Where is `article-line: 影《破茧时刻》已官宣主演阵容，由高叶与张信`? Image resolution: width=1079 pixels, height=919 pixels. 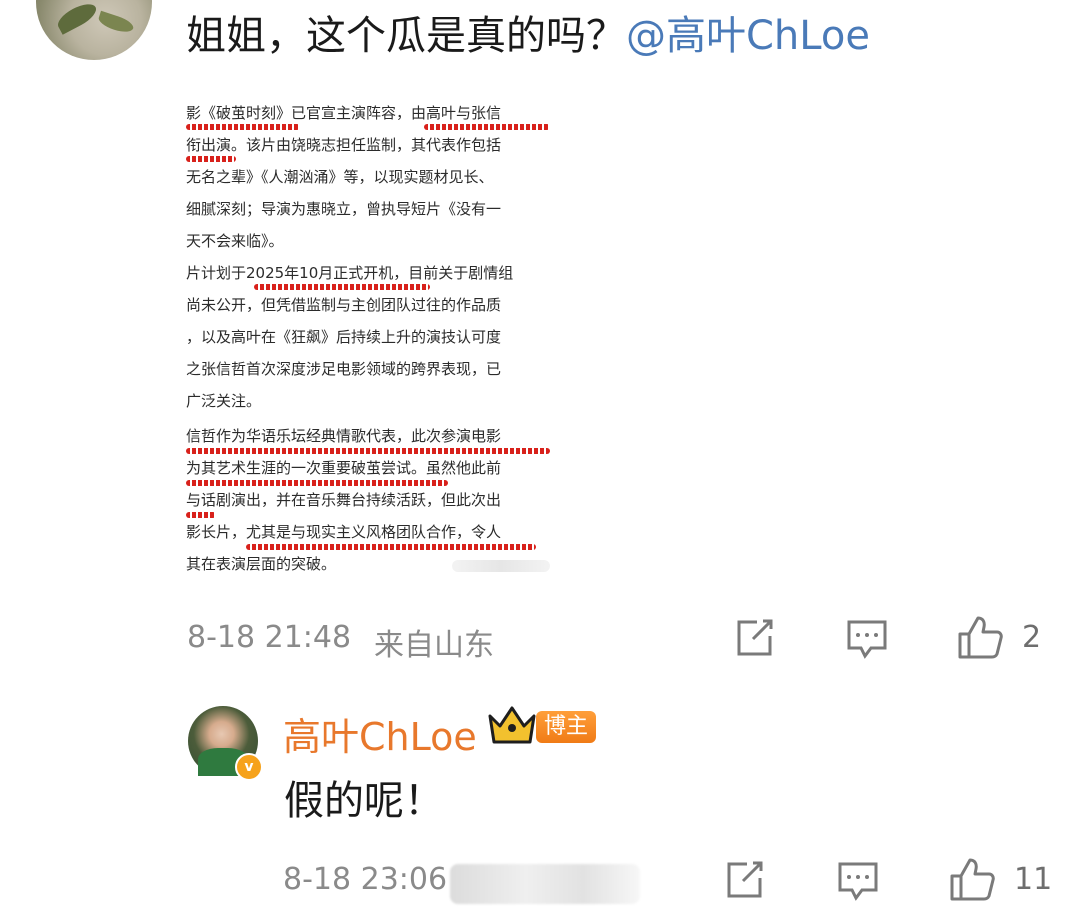
article-line: 影《破茧时刻》已官宣主演阵容，由高叶与张信 is located at coordinates (344, 113).